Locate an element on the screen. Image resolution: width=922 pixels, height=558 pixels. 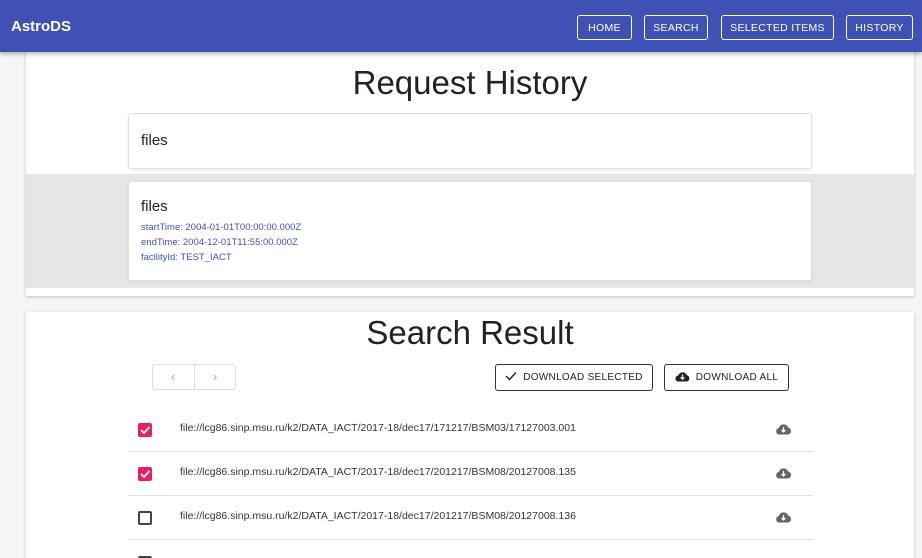
history-button: HISTORY is located at coordinates (879, 27).